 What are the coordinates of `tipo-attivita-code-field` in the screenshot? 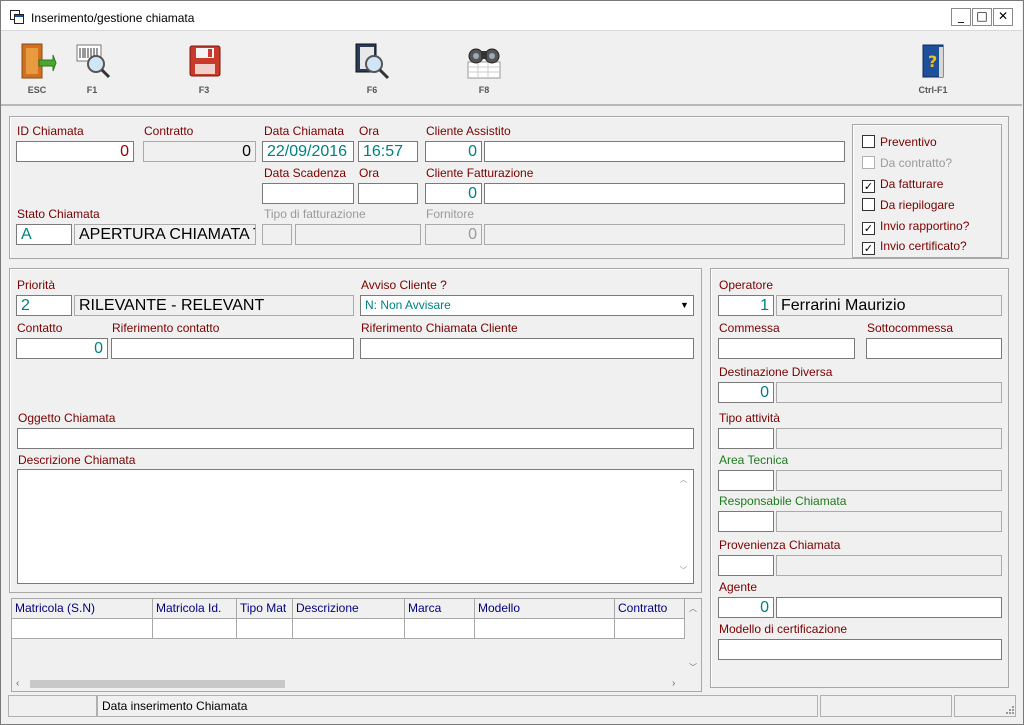 It's located at (746, 438).